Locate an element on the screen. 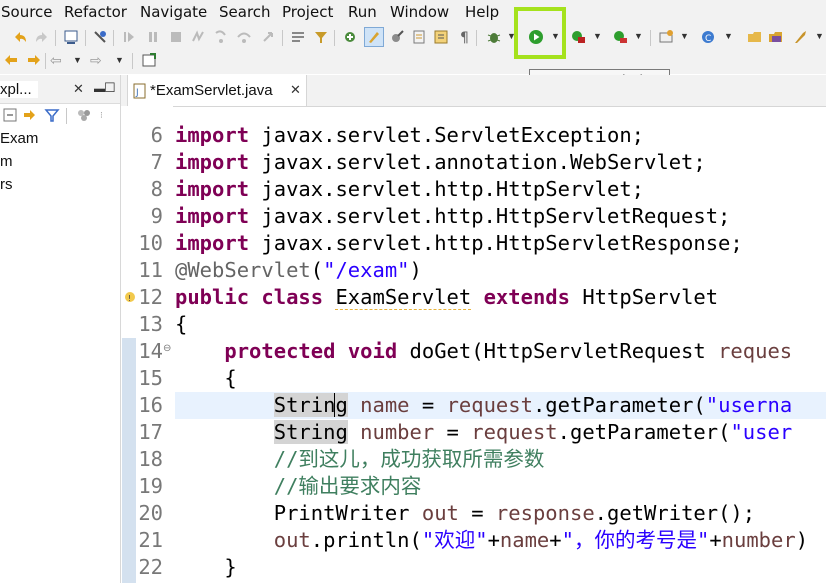 This screenshot has width=826, height=583. resume-icon is located at coordinates (129, 37).